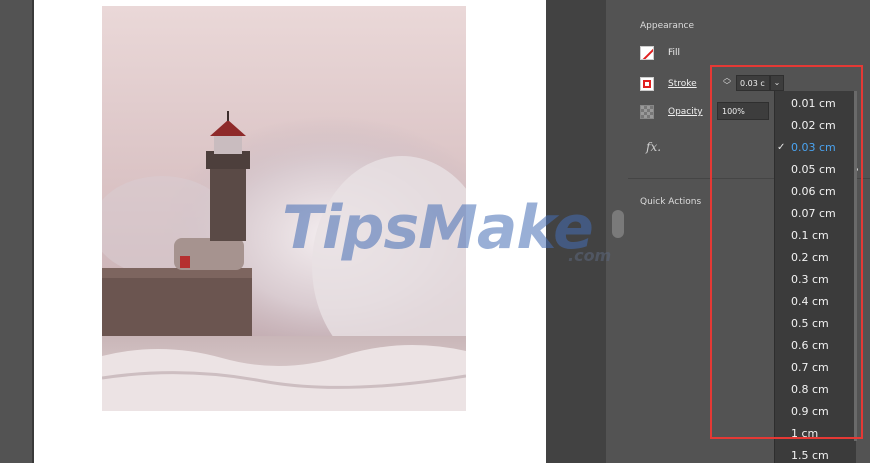 The image size is (870, 467). What do you see at coordinates (682, 84) in the screenshot?
I see `stroke-label: Stroke` at bounding box center [682, 84].